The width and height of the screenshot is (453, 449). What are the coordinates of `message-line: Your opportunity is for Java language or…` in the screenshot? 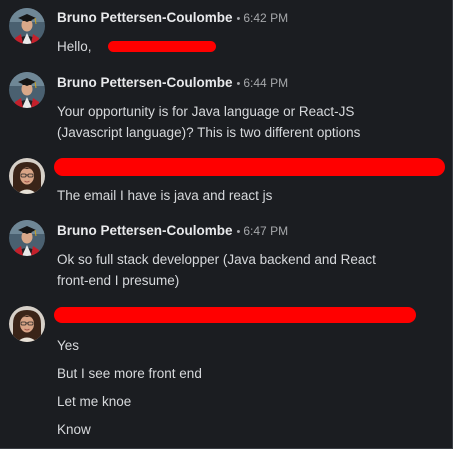 It's located at (206, 111).